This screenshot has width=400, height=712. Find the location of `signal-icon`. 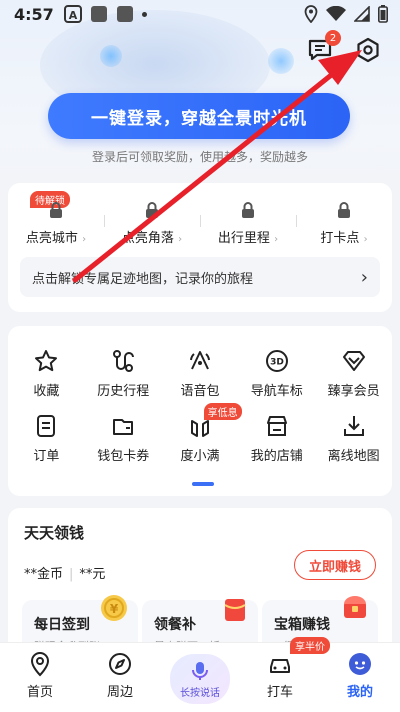

signal-icon is located at coordinates (362, 14).